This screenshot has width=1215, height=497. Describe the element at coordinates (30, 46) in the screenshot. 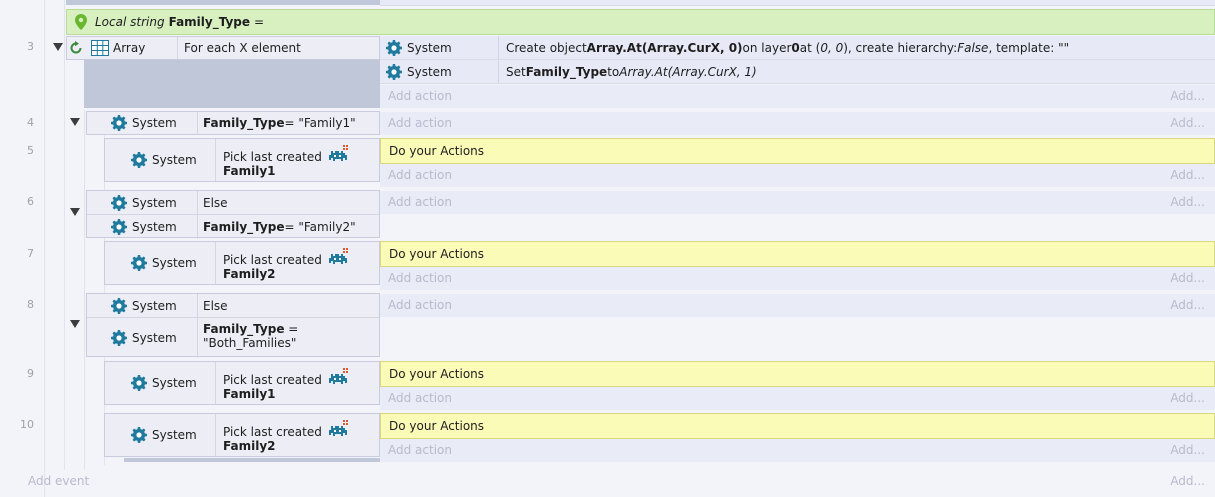

I see `line-number: 3` at that location.